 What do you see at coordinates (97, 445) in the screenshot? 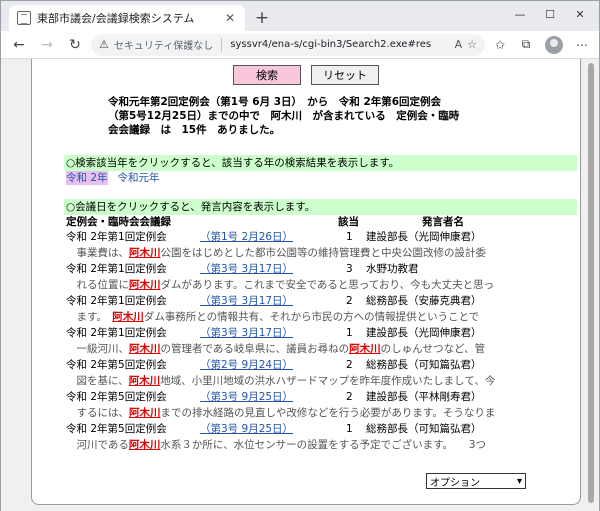
I see `excerpt-text: 河川である` at bounding box center [97, 445].